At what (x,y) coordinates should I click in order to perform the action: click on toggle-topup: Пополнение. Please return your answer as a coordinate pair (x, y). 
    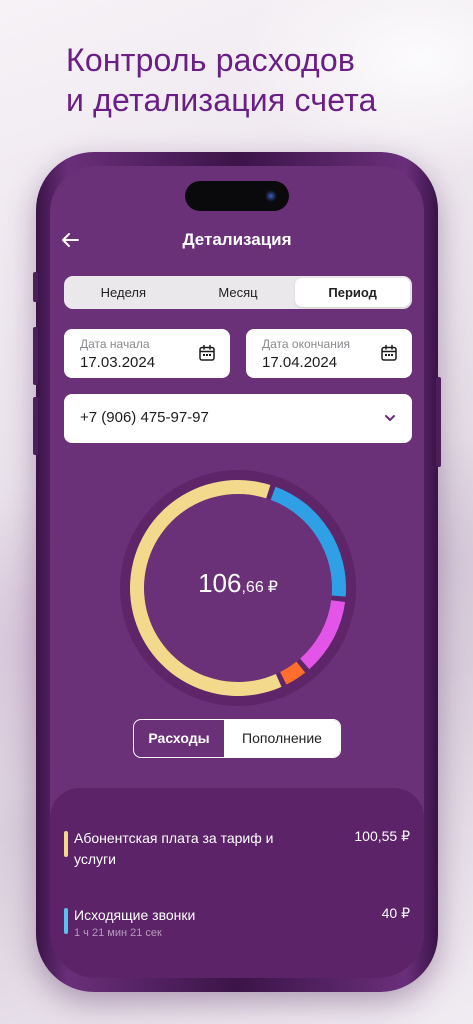
    Looking at the image, I should click on (282, 738).